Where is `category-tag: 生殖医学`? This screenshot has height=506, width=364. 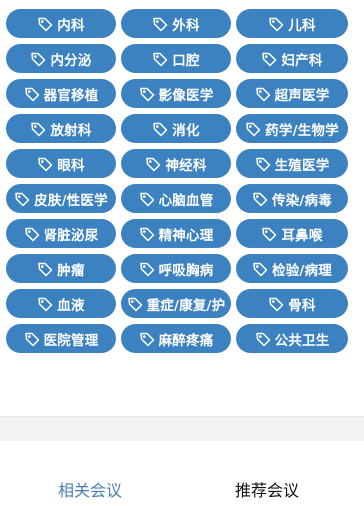
category-tag: 生殖医学 is located at coordinates (292, 163).